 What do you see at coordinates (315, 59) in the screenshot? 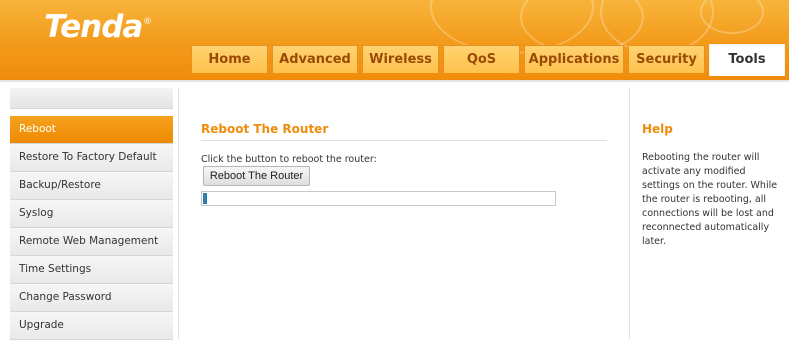
I see `tab-advanced: Advanced` at bounding box center [315, 59].